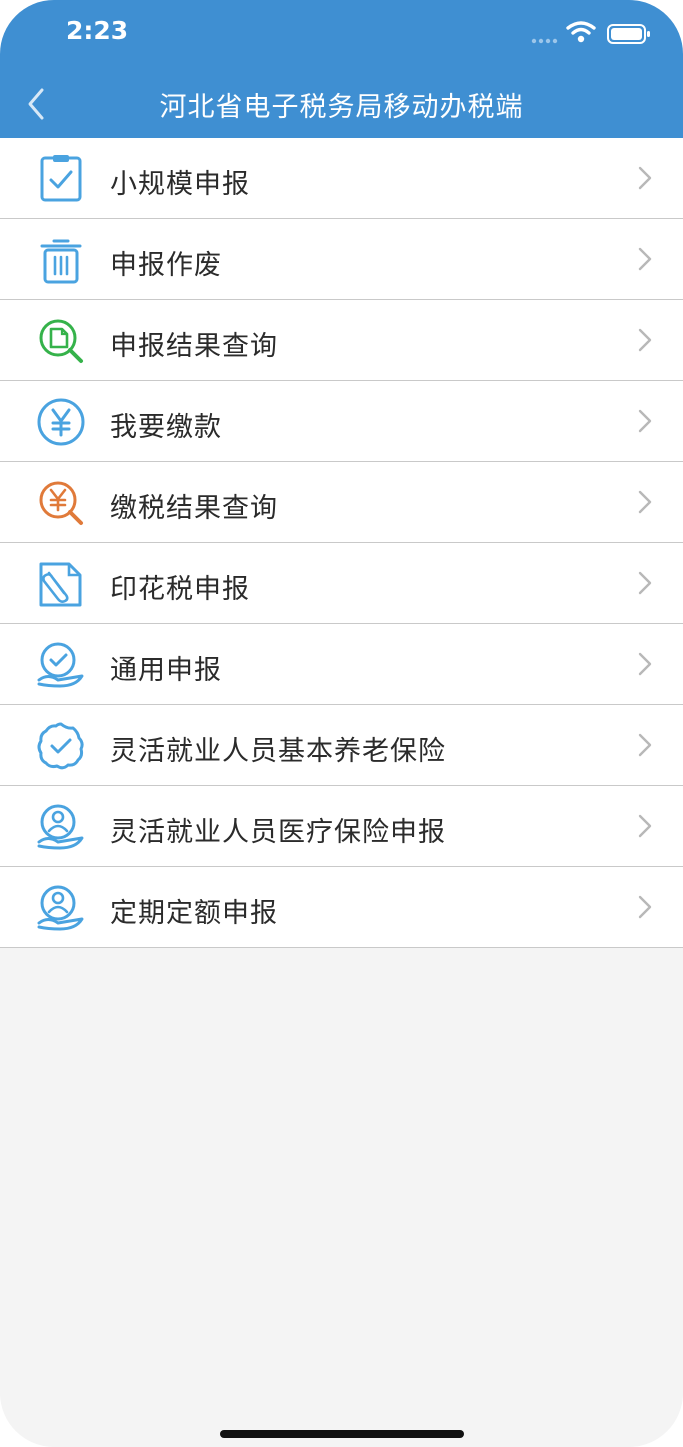 Image resolution: width=683 pixels, height=1447 pixels. What do you see at coordinates (60, 746) in the screenshot?
I see `badge-check-icon` at bounding box center [60, 746].